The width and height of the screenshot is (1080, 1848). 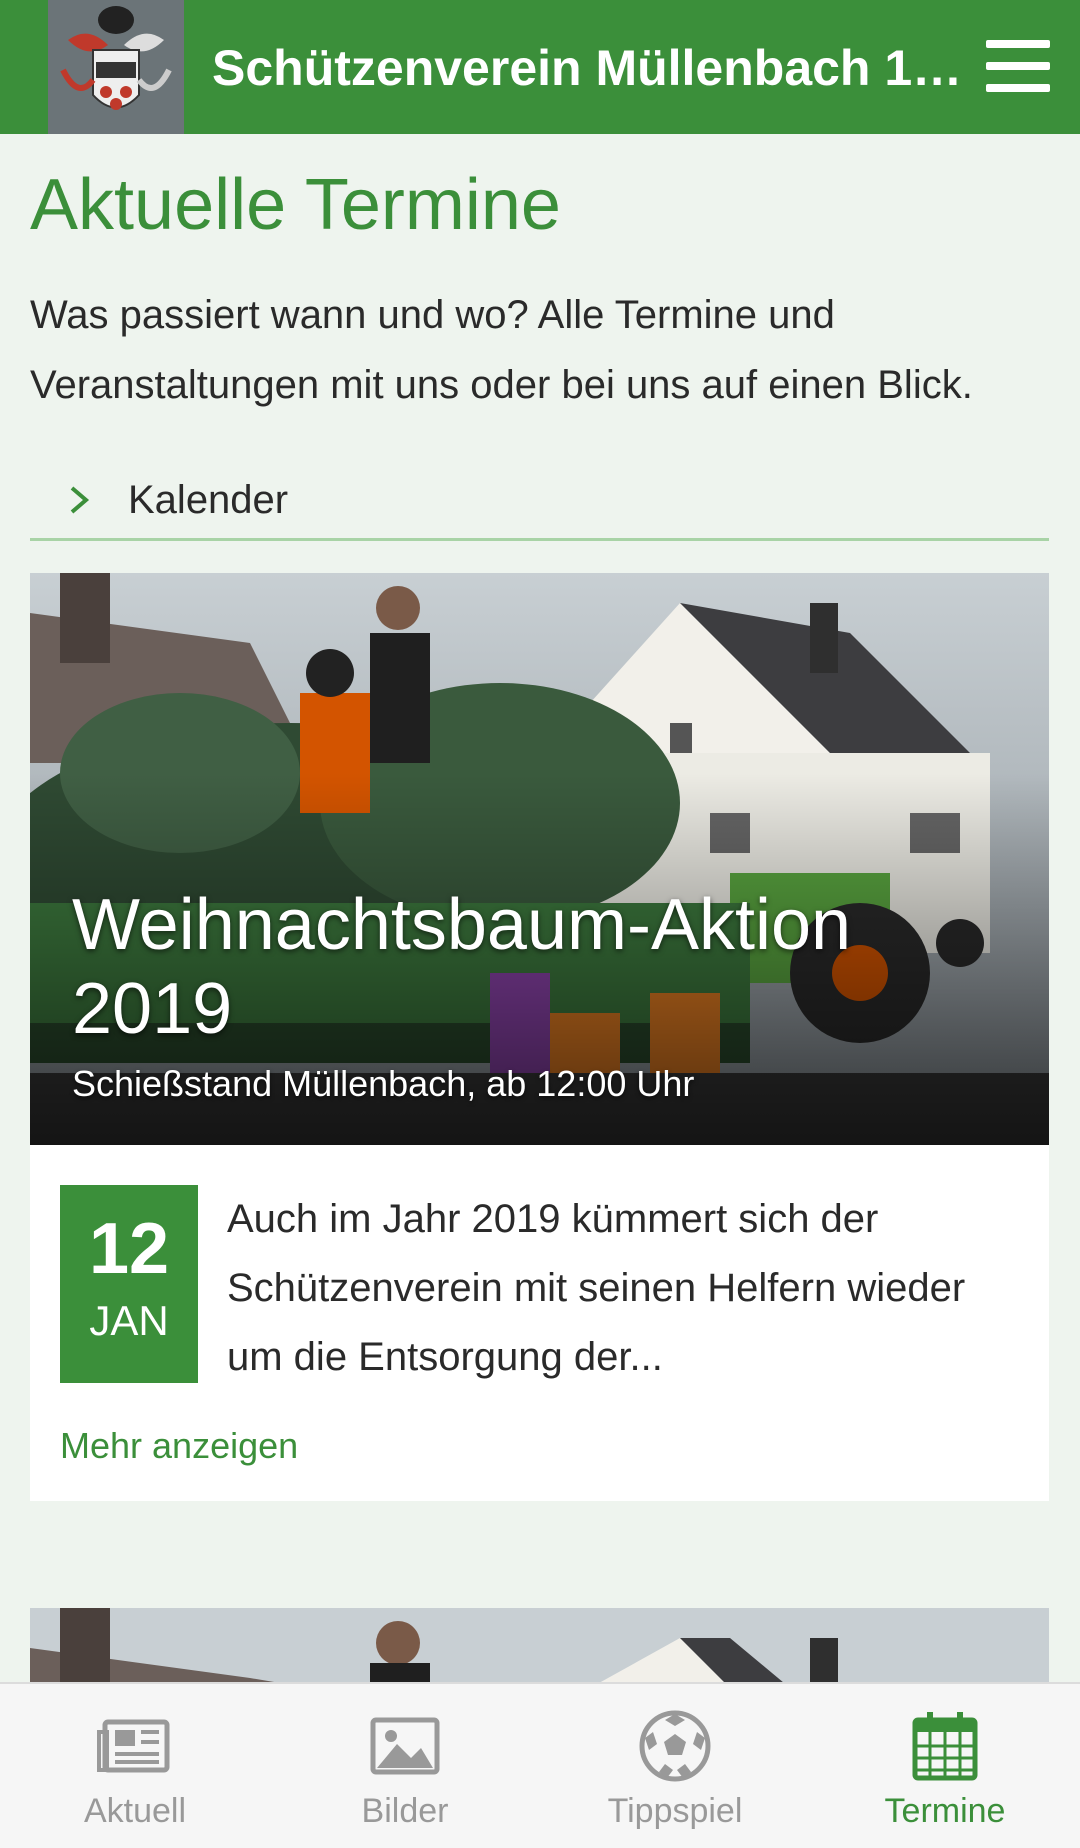 What do you see at coordinates (675, 1811) in the screenshot?
I see `nav-tippspiel-label: Tippspiel` at bounding box center [675, 1811].